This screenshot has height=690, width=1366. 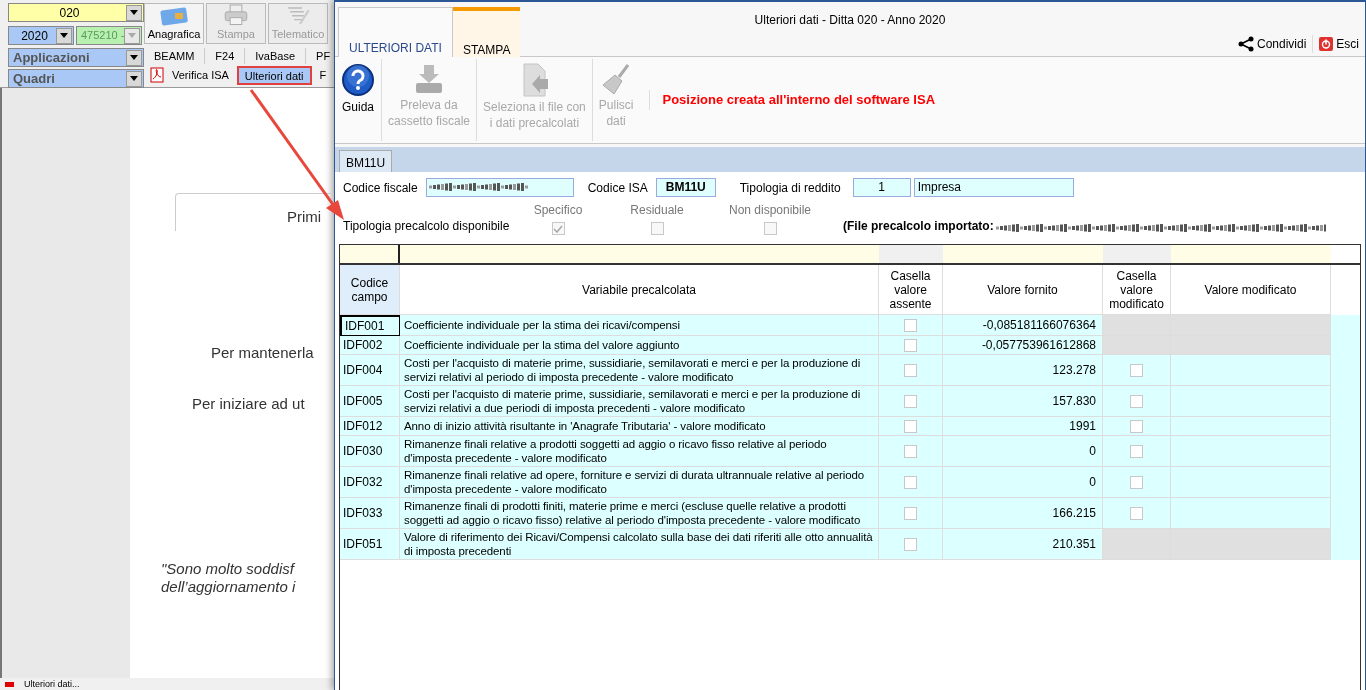 I want to click on section-tab: Ulteriori dati, so click(x=274, y=75).